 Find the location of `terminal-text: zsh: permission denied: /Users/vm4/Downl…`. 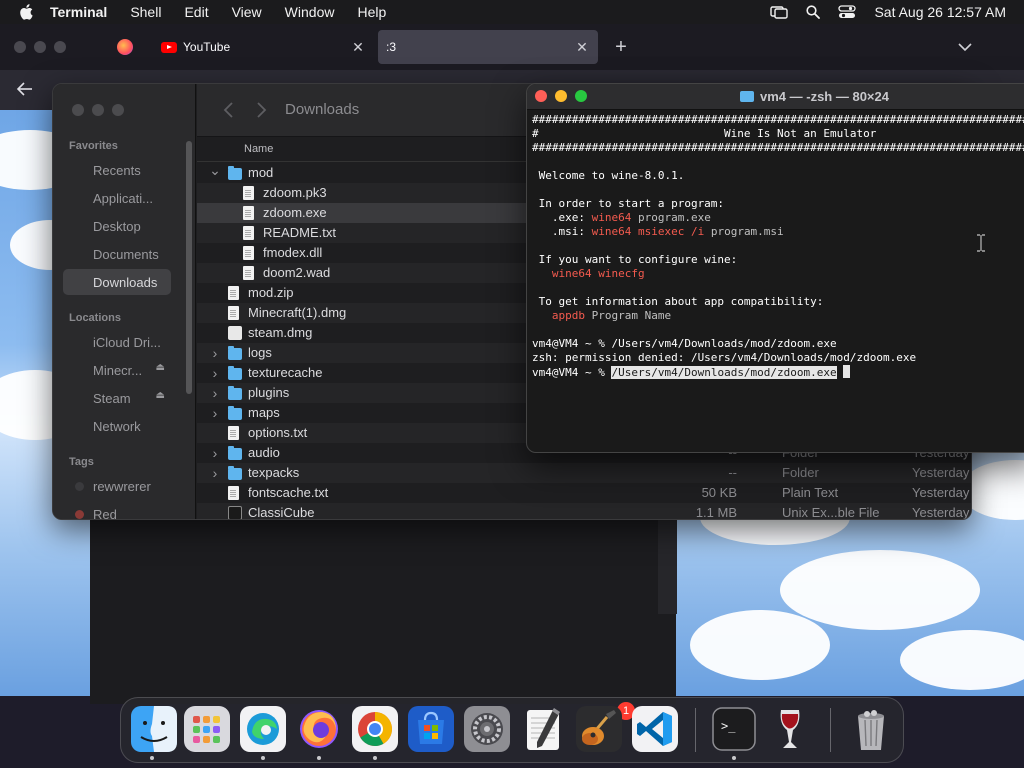

terminal-text: zsh: permission denied: /Users/vm4/Downl… is located at coordinates (724, 357).